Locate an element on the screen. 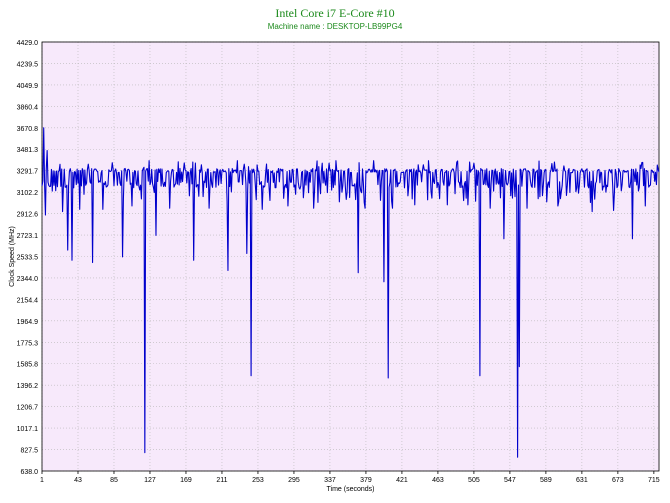 Image resolution: width=670 pixels, height=503 pixels. x-tick-label: 1 is located at coordinates (42, 480).